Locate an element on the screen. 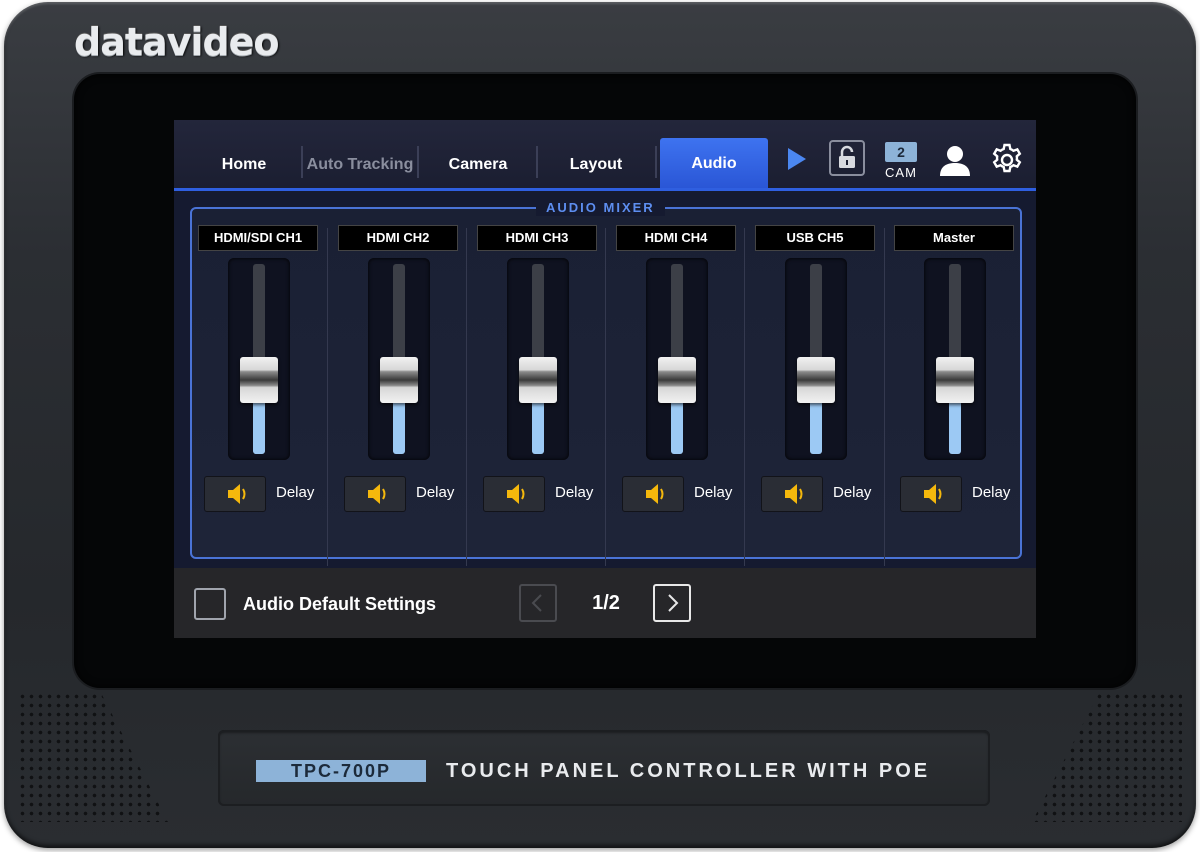  next-page-button is located at coordinates (672, 603).